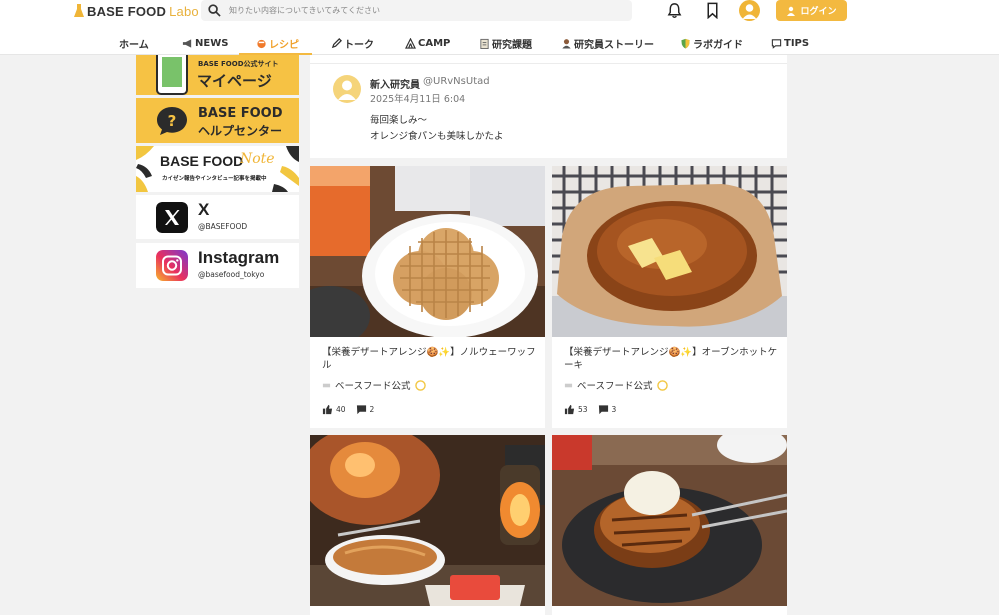 This screenshot has width=999, height=615. Describe the element at coordinates (797, 43) in the screenshot. I see `nav-label: TIPS` at that location.